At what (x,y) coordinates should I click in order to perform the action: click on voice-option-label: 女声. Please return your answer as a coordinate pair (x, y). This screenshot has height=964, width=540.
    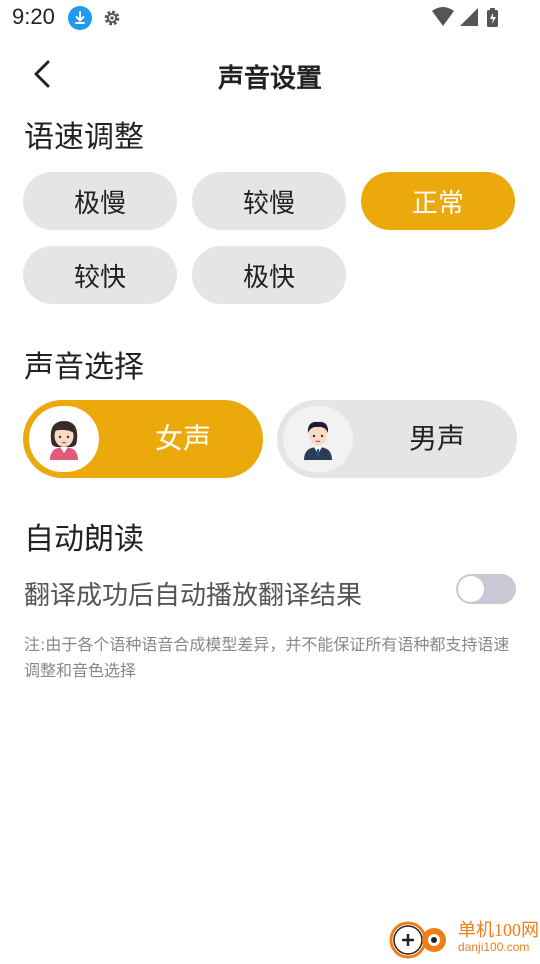
    Looking at the image, I should click on (182, 438).